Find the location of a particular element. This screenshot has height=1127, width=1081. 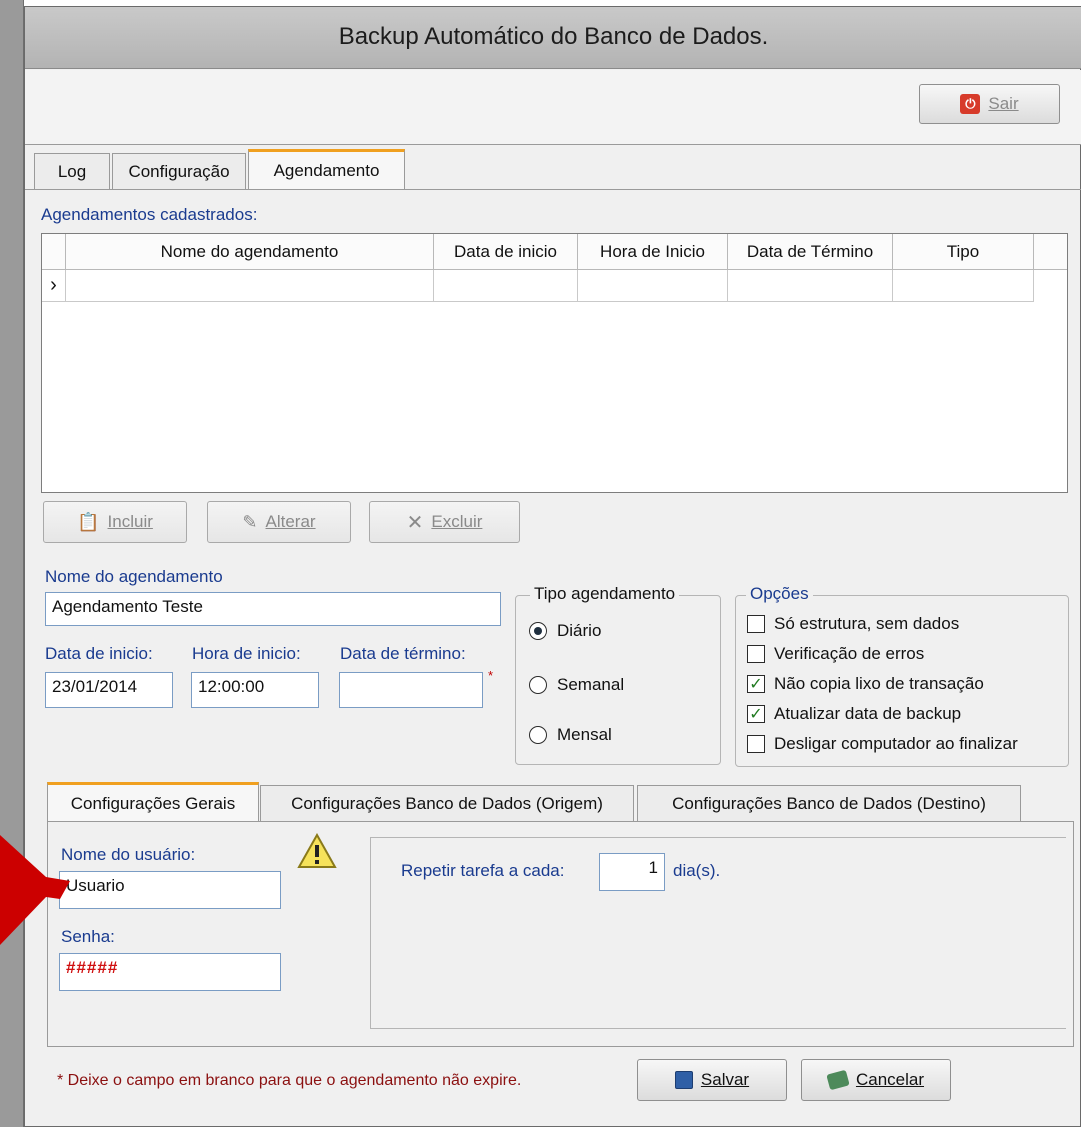

schedule-name-input: Agendamento Teste is located at coordinates (273, 609).